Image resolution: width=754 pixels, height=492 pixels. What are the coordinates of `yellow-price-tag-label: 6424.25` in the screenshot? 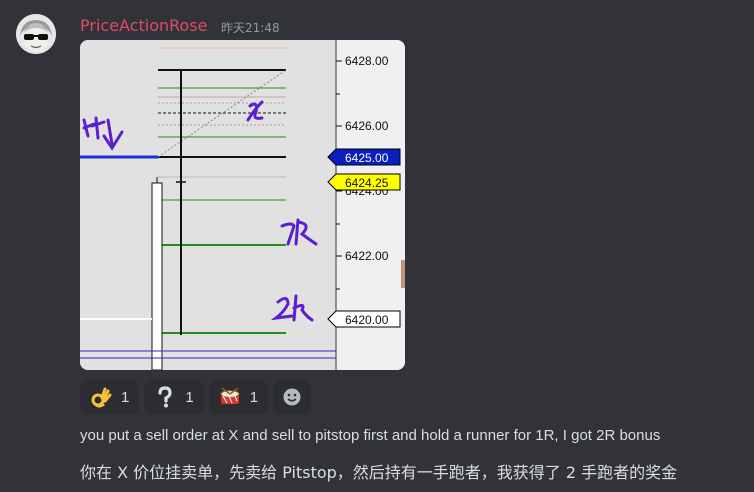 It's located at (367, 183).